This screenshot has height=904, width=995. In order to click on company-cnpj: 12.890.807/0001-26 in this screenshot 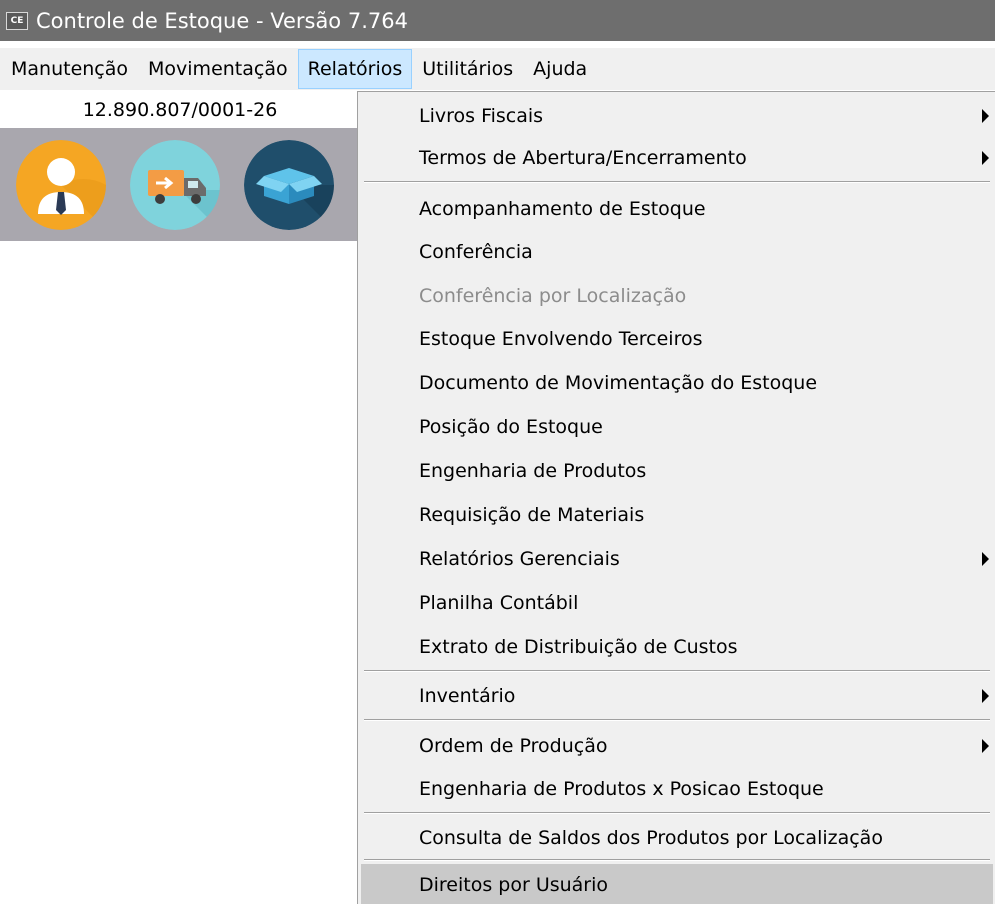, I will do `click(180, 110)`.